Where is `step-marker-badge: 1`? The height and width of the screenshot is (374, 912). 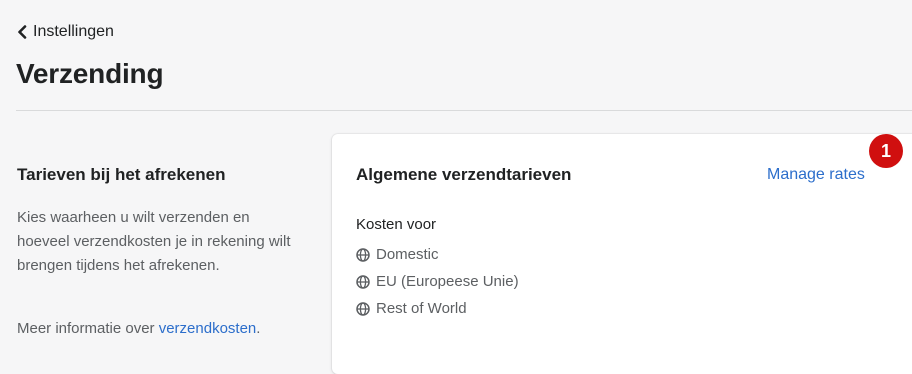
step-marker-badge: 1 is located at coordinates (886, 151).